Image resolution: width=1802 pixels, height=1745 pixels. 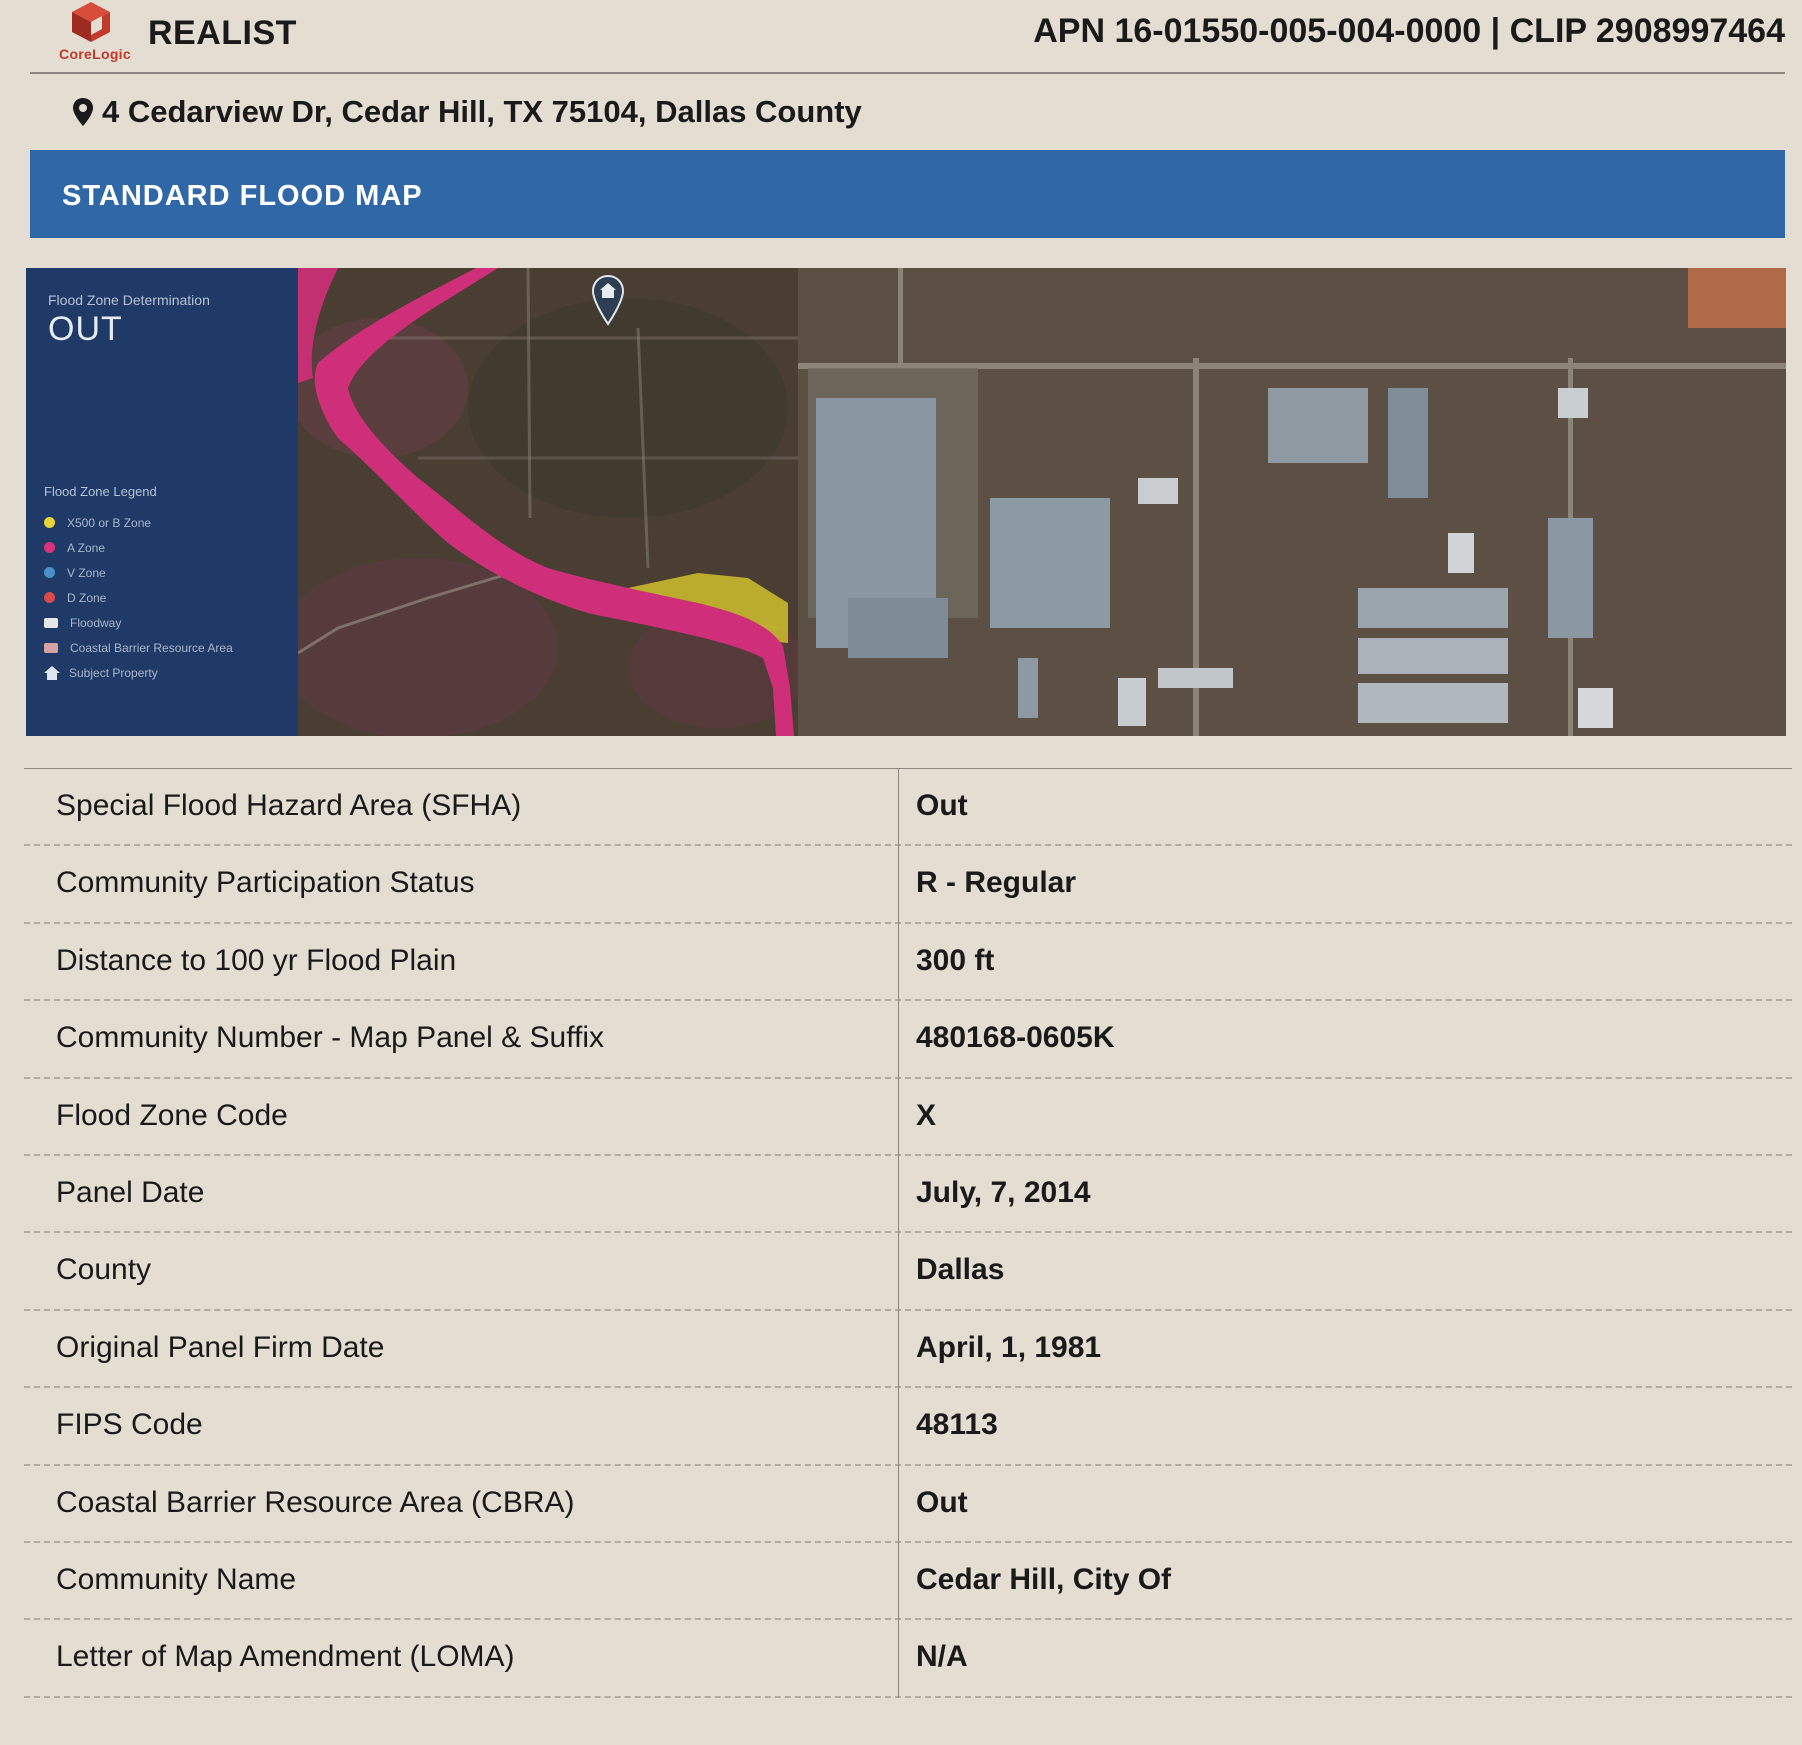 I want to click on table-row: Community Name Cedar Hill, City Of, so click(x=908, y=1582).